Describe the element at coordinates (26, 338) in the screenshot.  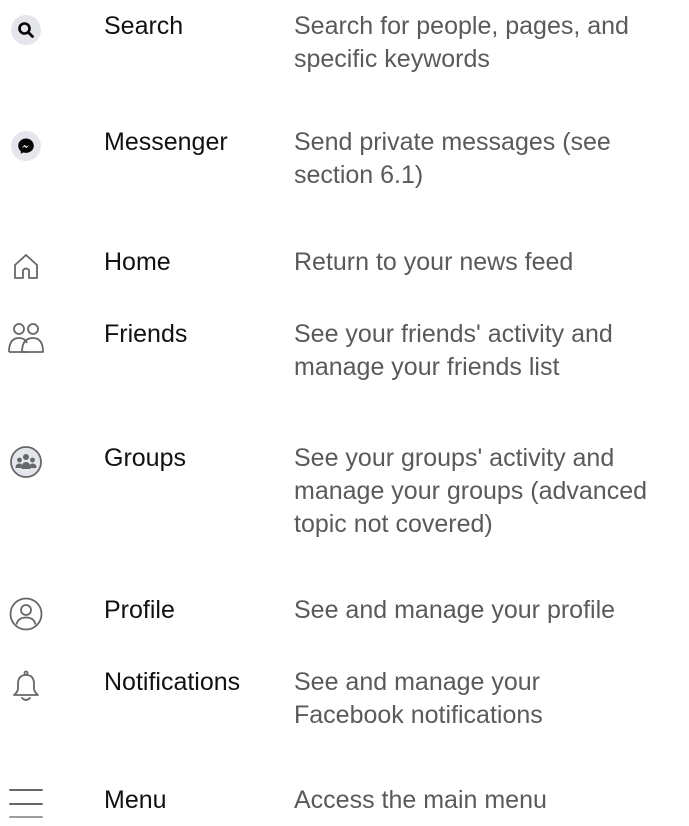
I see `friends-icon` at that location.